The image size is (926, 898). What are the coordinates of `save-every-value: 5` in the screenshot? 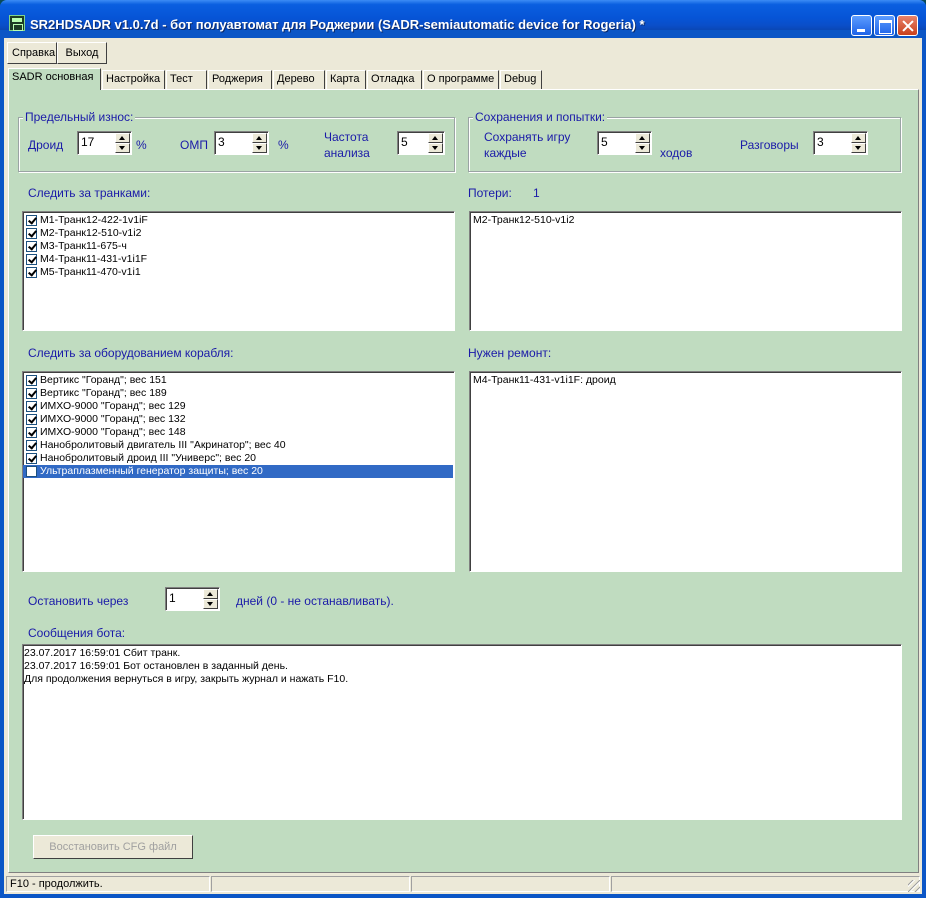 It's located at (604, 142).